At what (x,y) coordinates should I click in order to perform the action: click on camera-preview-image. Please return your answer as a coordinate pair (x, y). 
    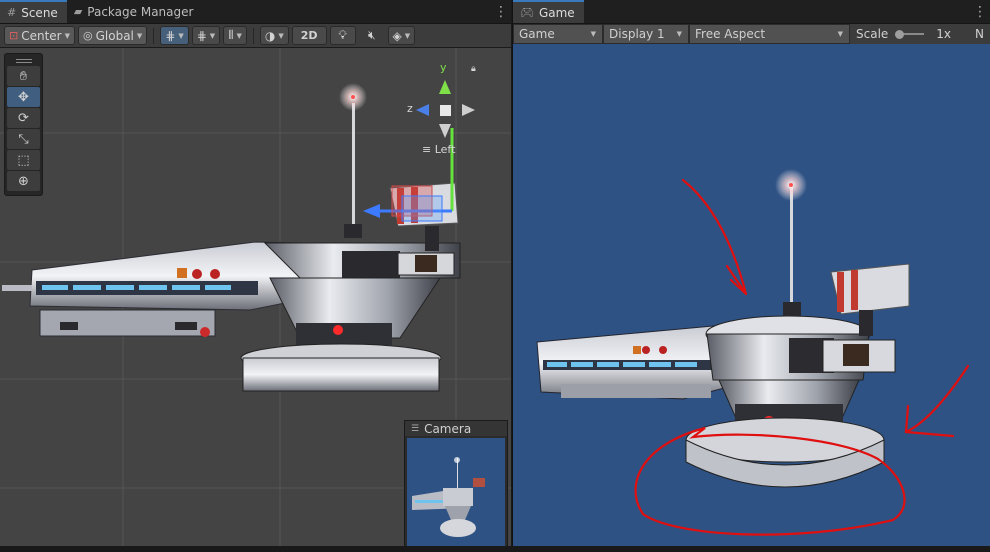
    Looking at the image, I should click on (456, 492).